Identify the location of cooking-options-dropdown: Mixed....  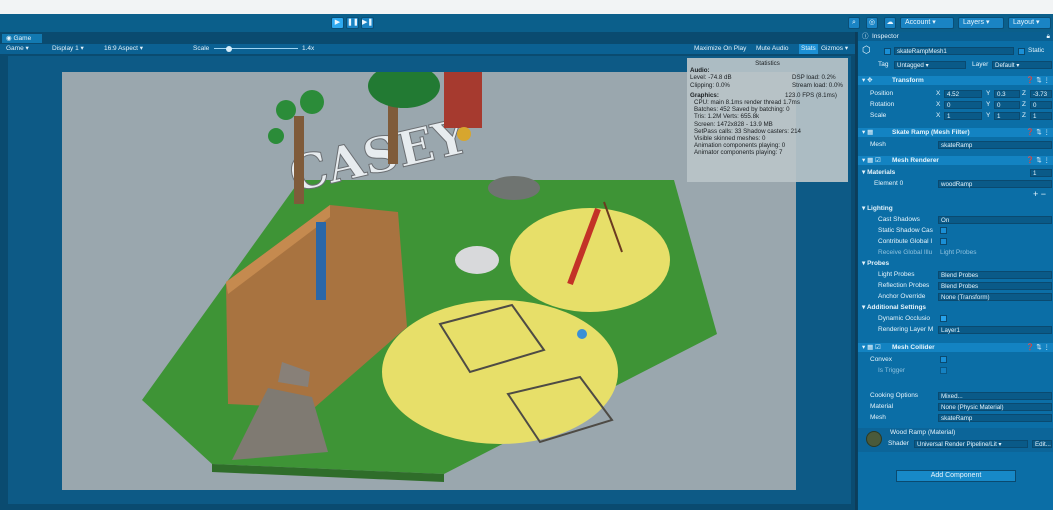
(995, 395).